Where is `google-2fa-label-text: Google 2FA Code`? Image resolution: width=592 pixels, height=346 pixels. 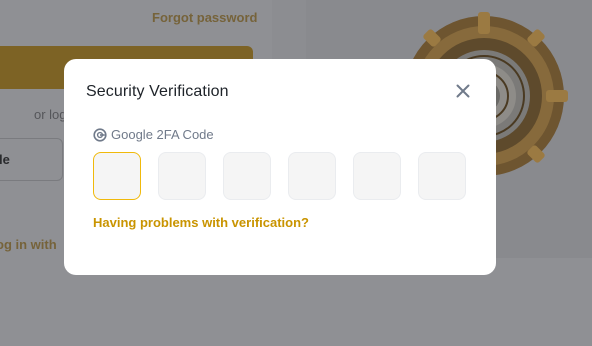 google-2fa-label-text: Google 2FA Code is located at coordinates (162, 134).